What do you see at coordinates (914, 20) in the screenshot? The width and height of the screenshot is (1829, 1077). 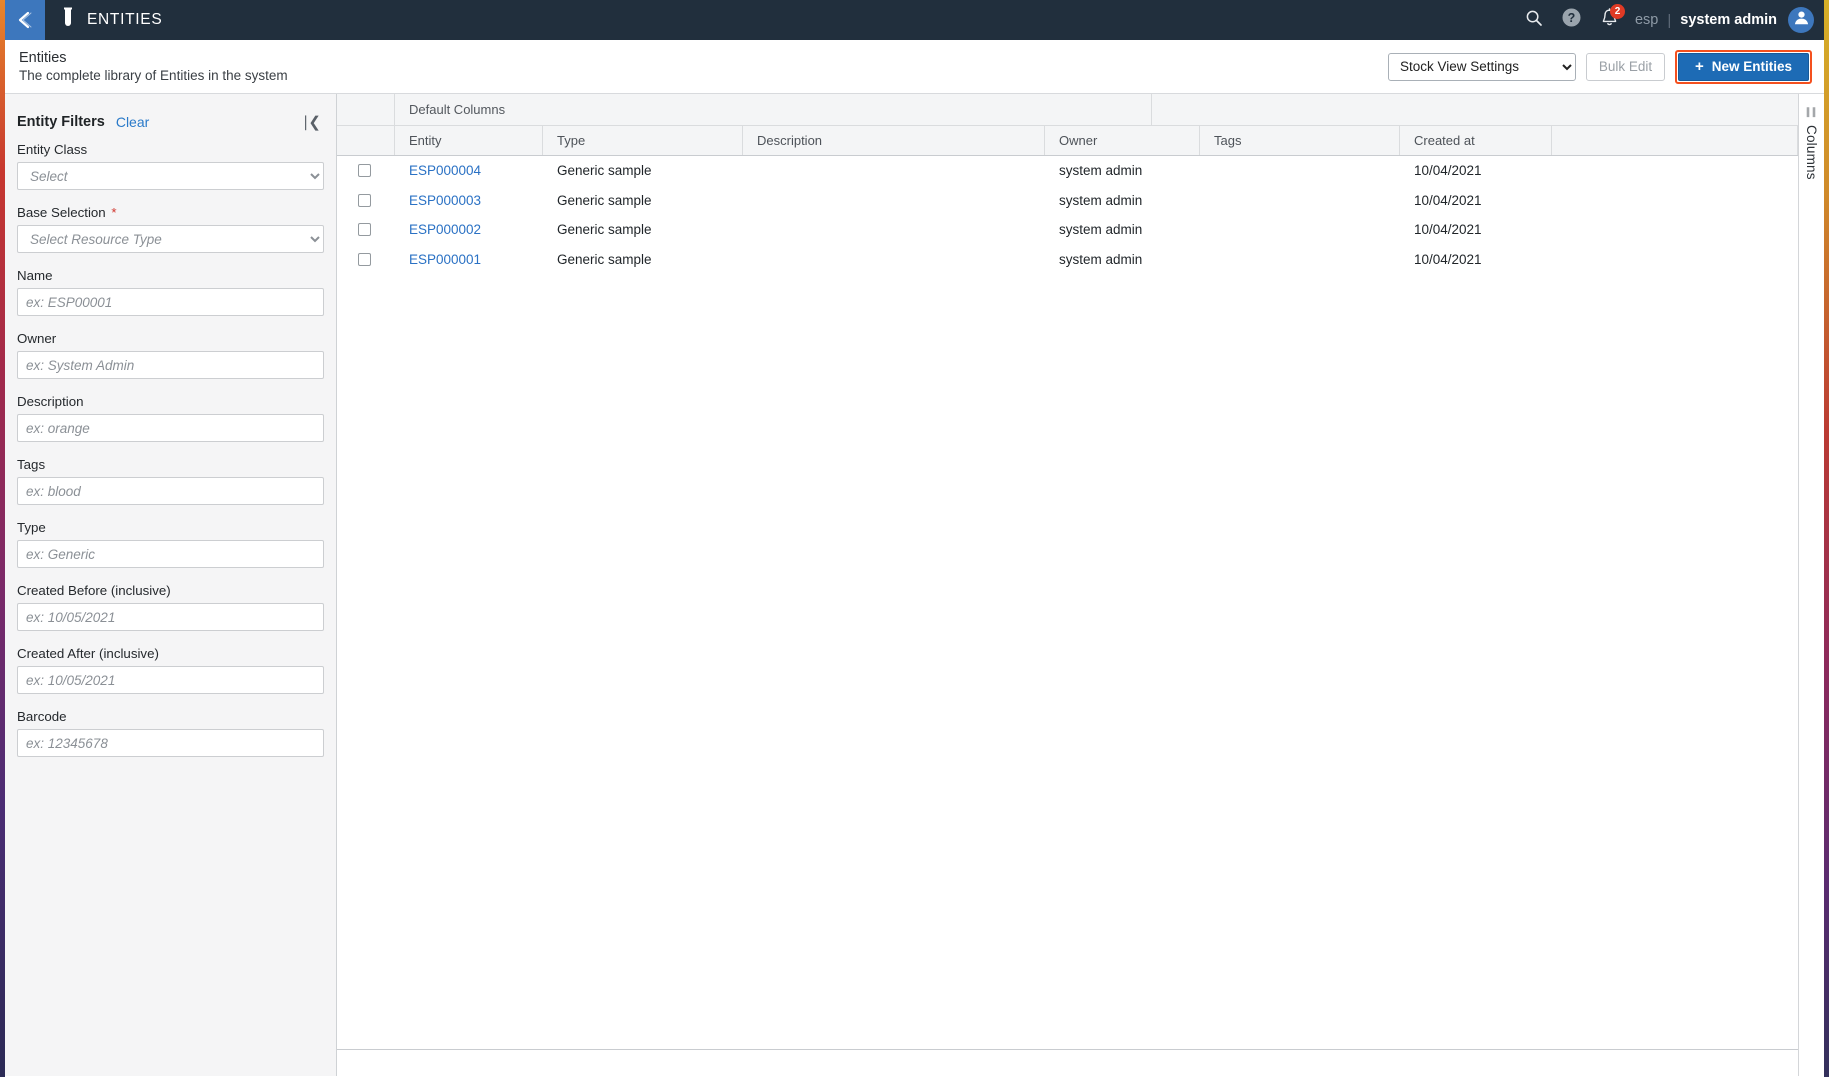 I see `top-navigation-bar: ENTITIES ? 2 esp | system admin` at bounding box center [914, 20].